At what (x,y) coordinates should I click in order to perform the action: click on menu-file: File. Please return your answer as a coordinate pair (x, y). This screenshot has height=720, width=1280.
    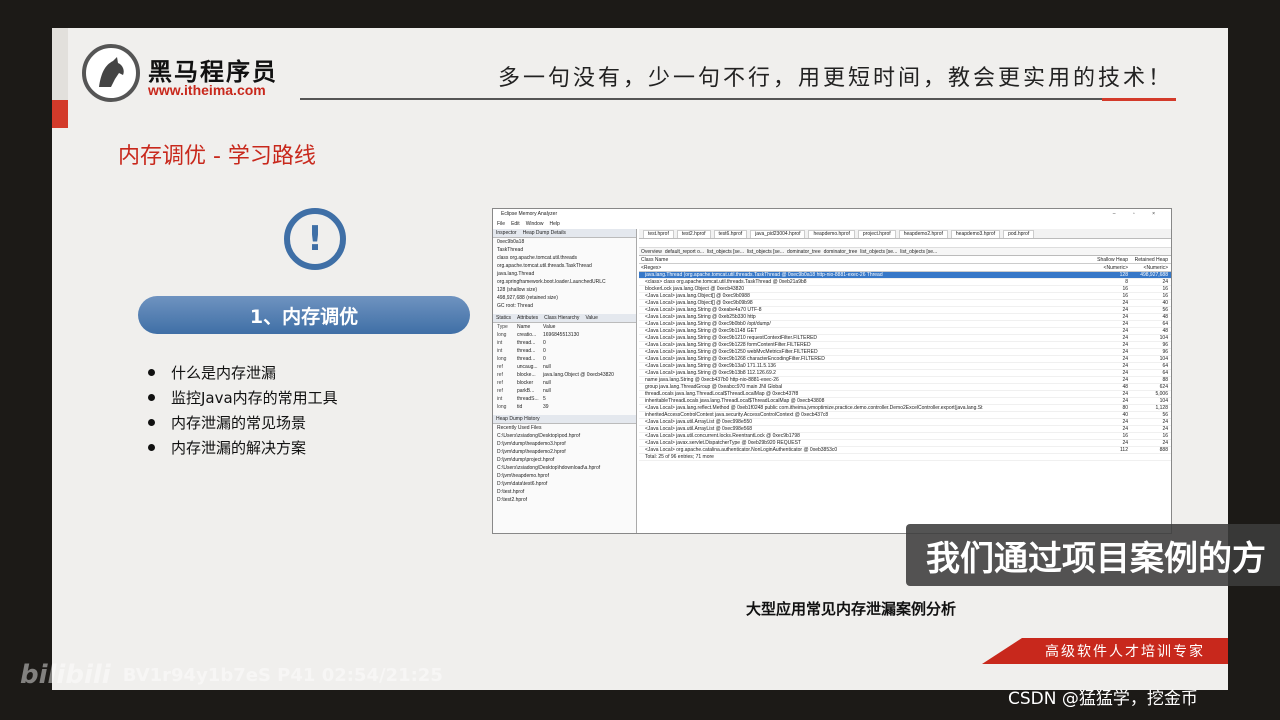
    Looking at the image, I should click on (501, 224).